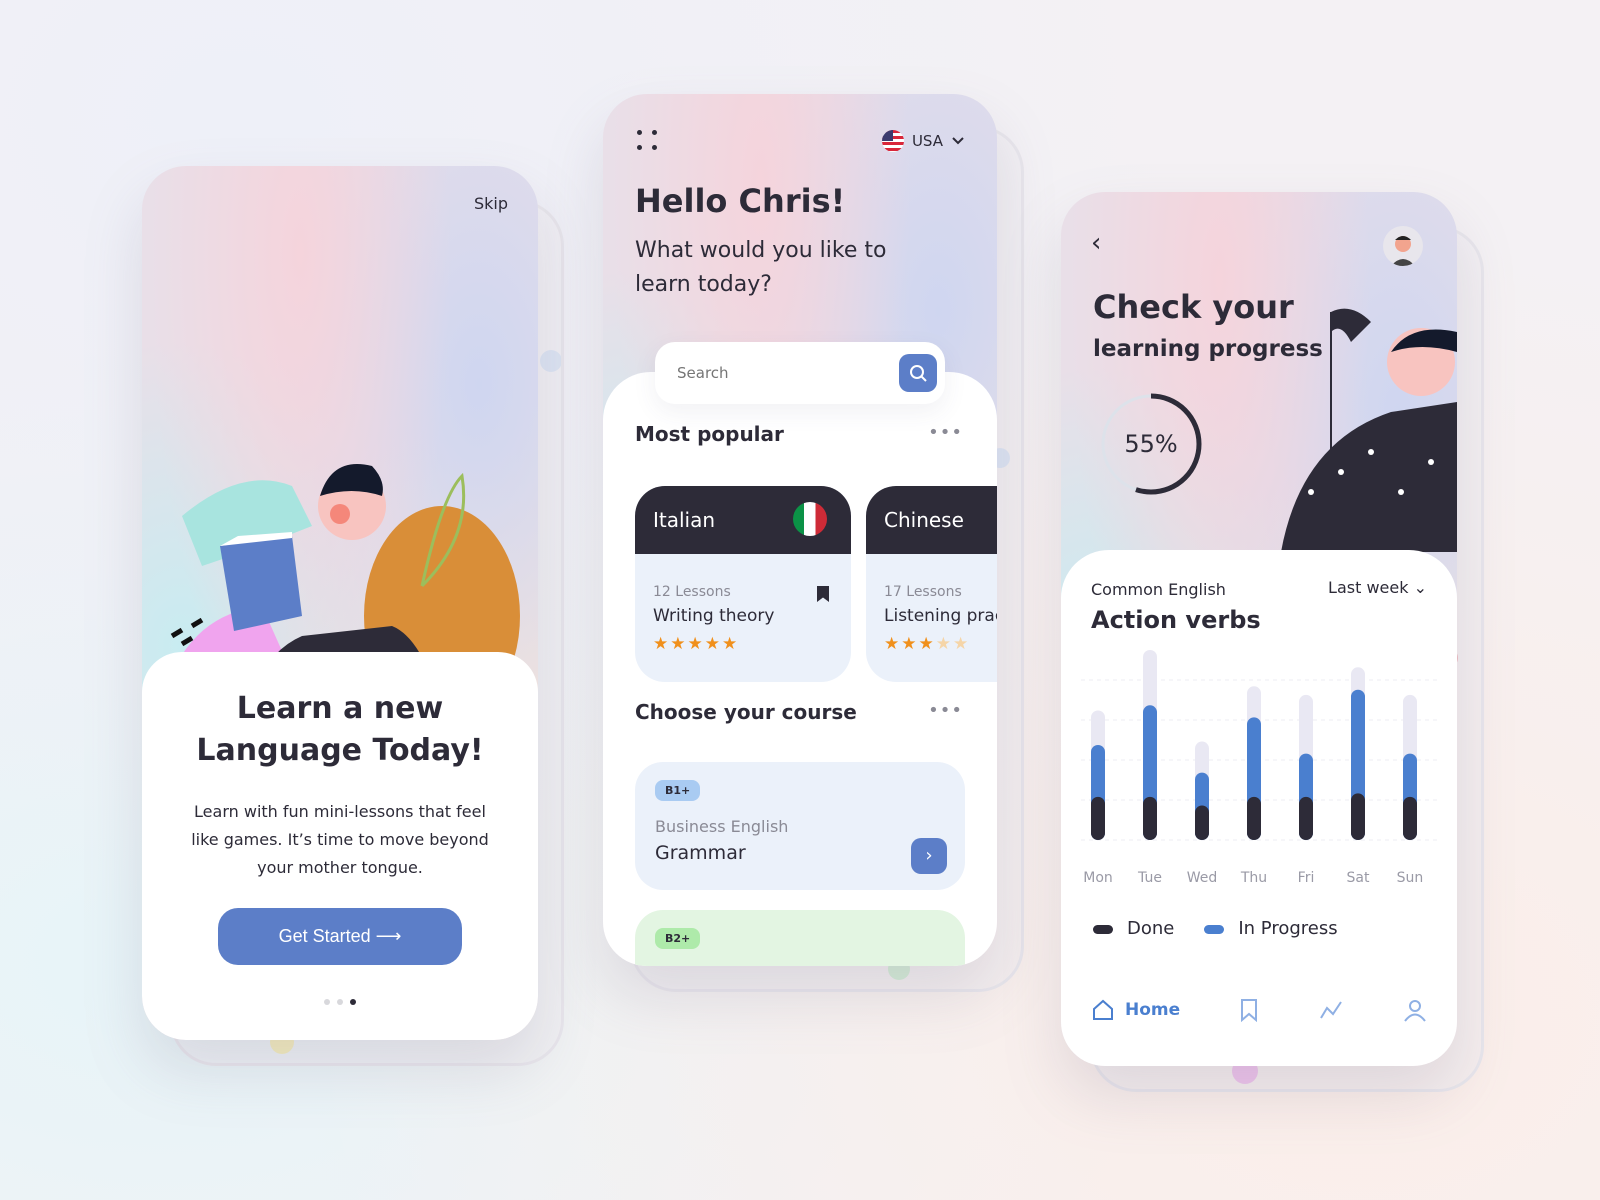 The image size is (1600, 1200). What do you see at coordinates (761, 267) in the screenshot?
I see `prompt-question: What would you like to learn today?` at bounding box center [761, 267].